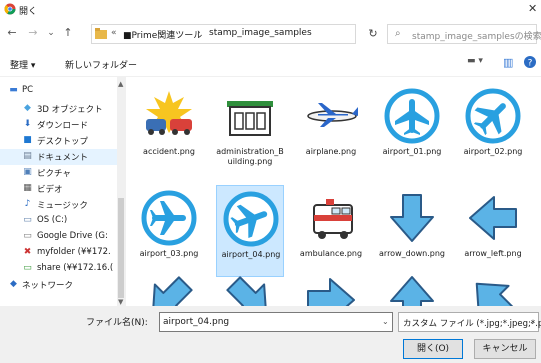 The height and width of the screenshot is (363, 541). What do you see at coordinates (27, 188) in the screenshot?
I see `videos-icon: ▦` at bounding box center [27, 188].